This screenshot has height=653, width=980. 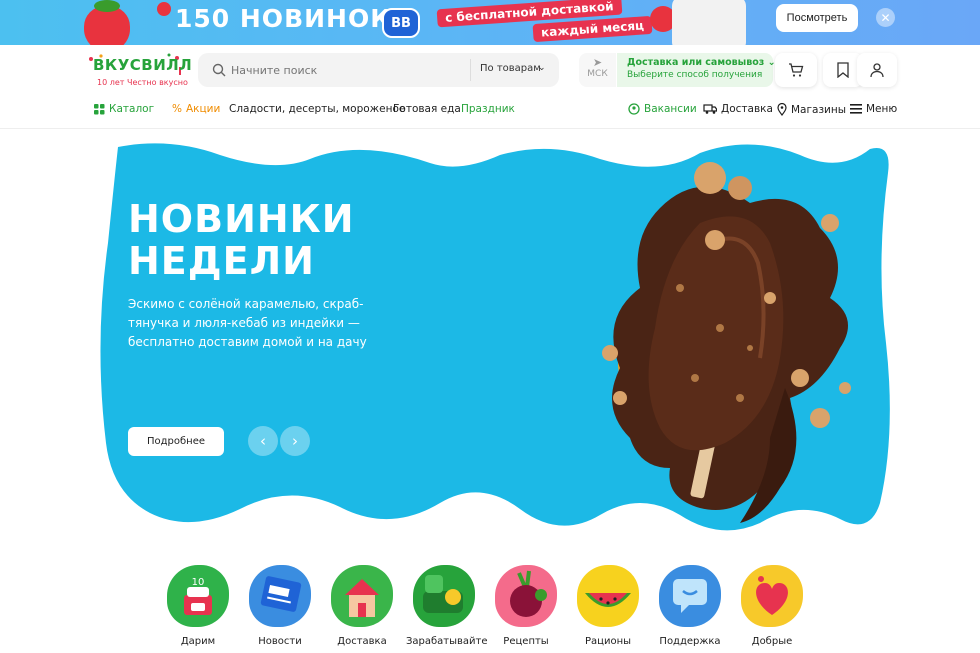 I want to click on delivery-subtitle: Выберите способ получения, so click(x=695, y=75).